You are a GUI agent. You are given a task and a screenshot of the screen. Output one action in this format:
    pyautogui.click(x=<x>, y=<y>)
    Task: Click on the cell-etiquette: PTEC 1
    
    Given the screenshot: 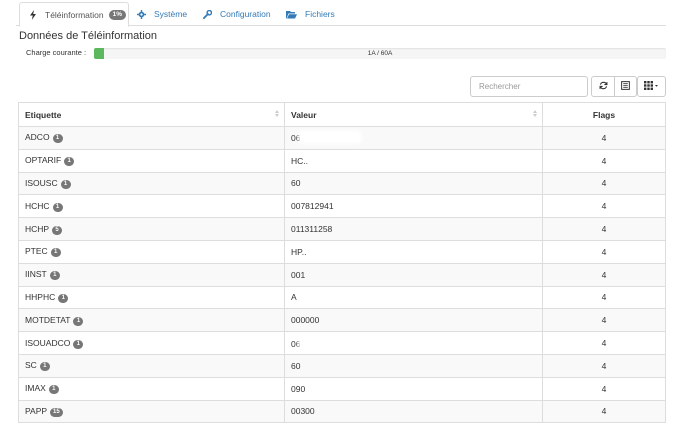 What is the action you would take?
    pyautogui.click(x=151, y=251)
    